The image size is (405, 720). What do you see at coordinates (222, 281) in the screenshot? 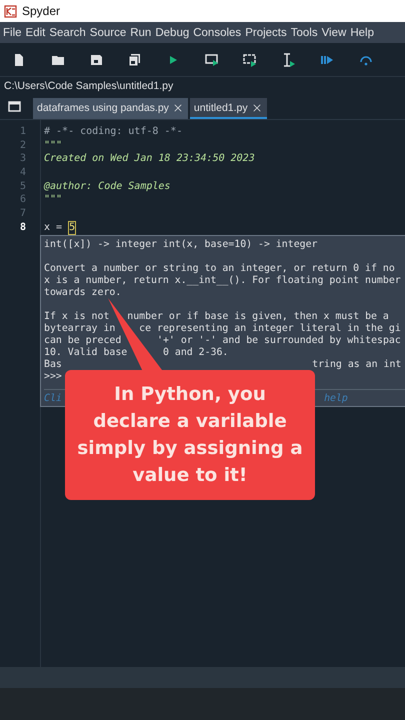
I see `tooltip-text: x is a number, return x.__int__(). For floating point number` at bounding box center [222, 281].